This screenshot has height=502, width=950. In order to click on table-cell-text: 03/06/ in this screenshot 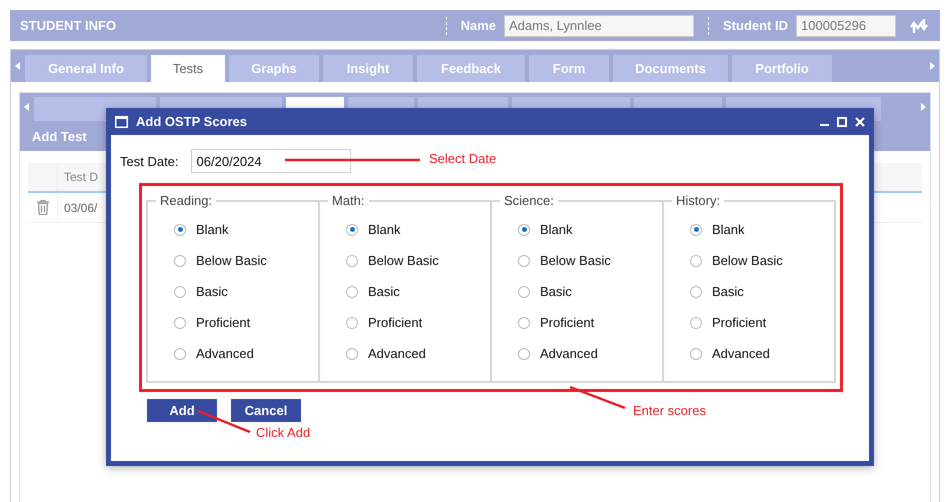, I will do `click(80, 207)`.